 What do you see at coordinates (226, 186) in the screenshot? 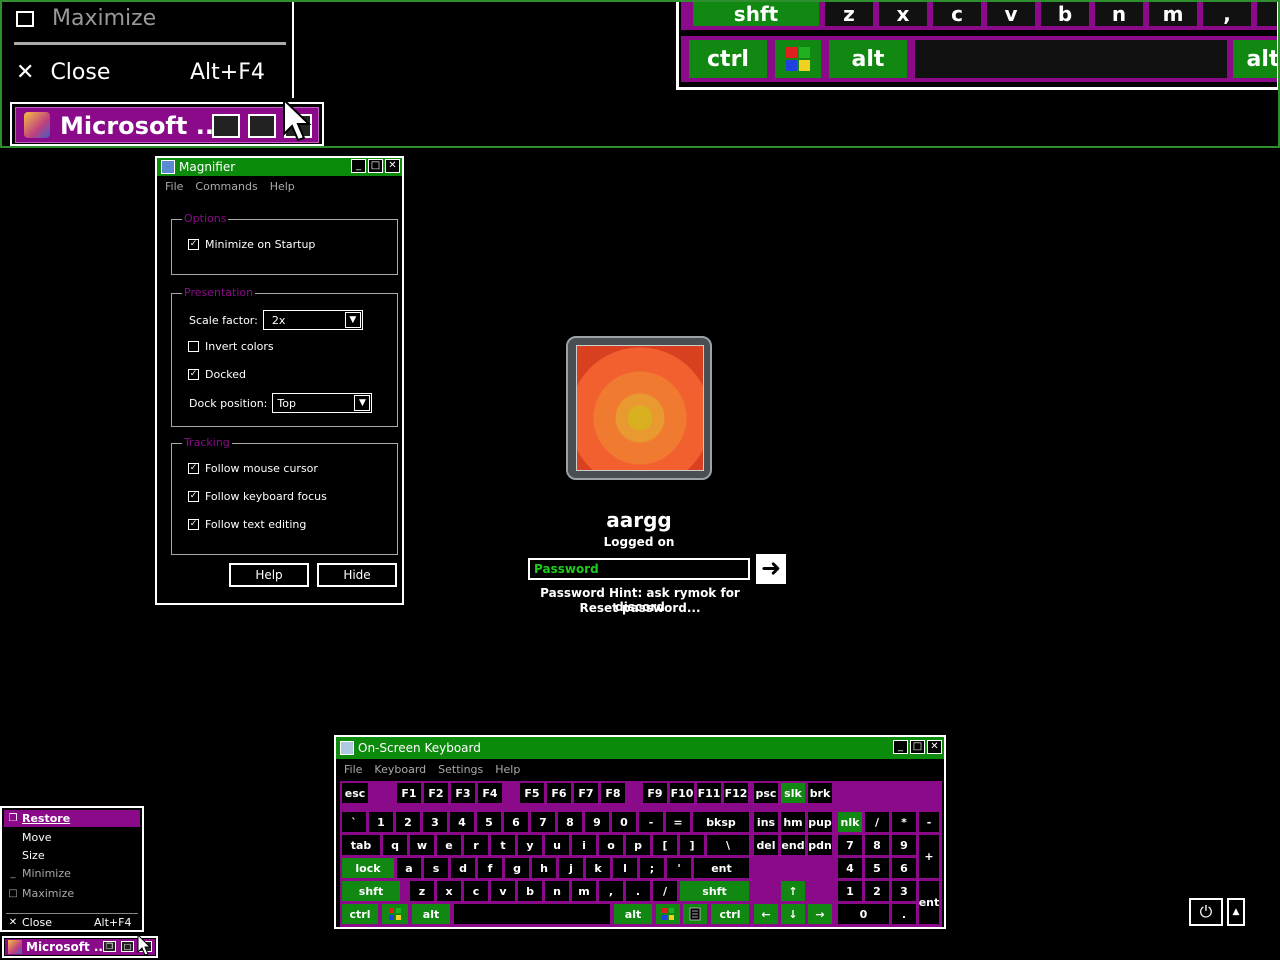
I see `menu-commands: Commands` at bounding box center [226, 186].